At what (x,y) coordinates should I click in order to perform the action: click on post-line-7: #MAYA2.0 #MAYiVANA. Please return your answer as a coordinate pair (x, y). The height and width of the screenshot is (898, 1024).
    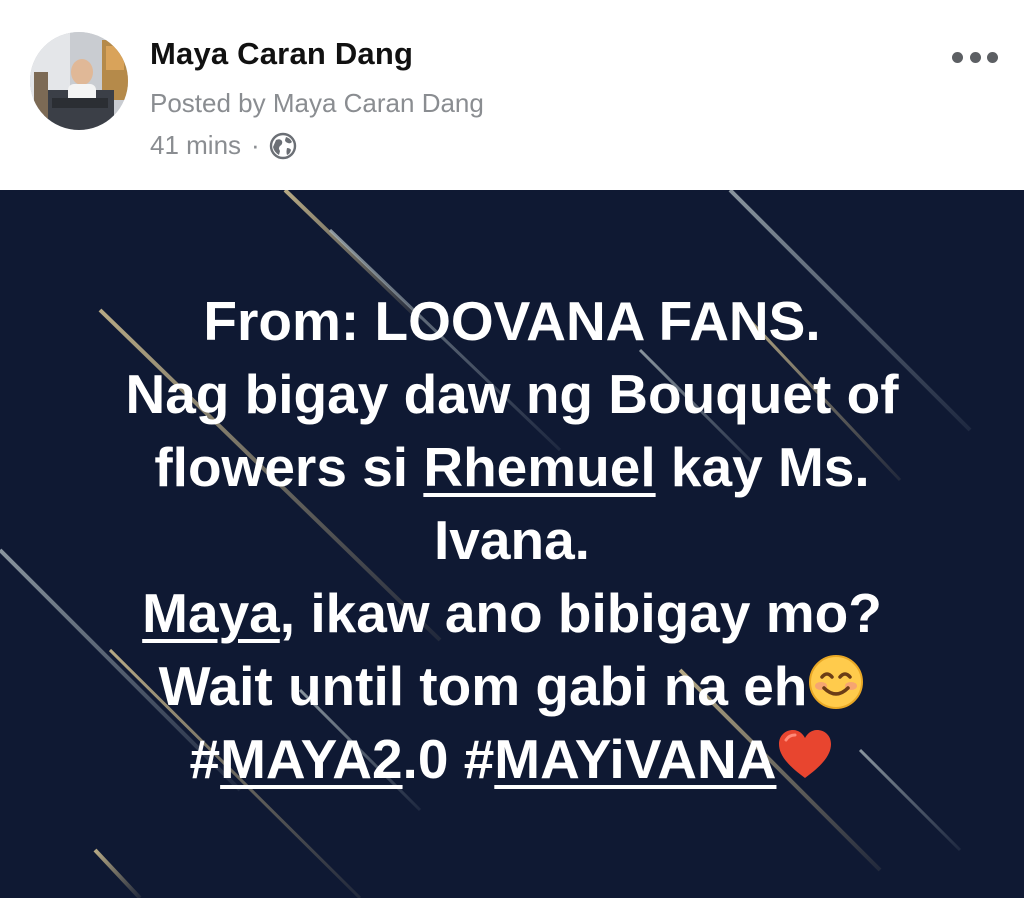
    Looking at the image, I should click on (512, 759).